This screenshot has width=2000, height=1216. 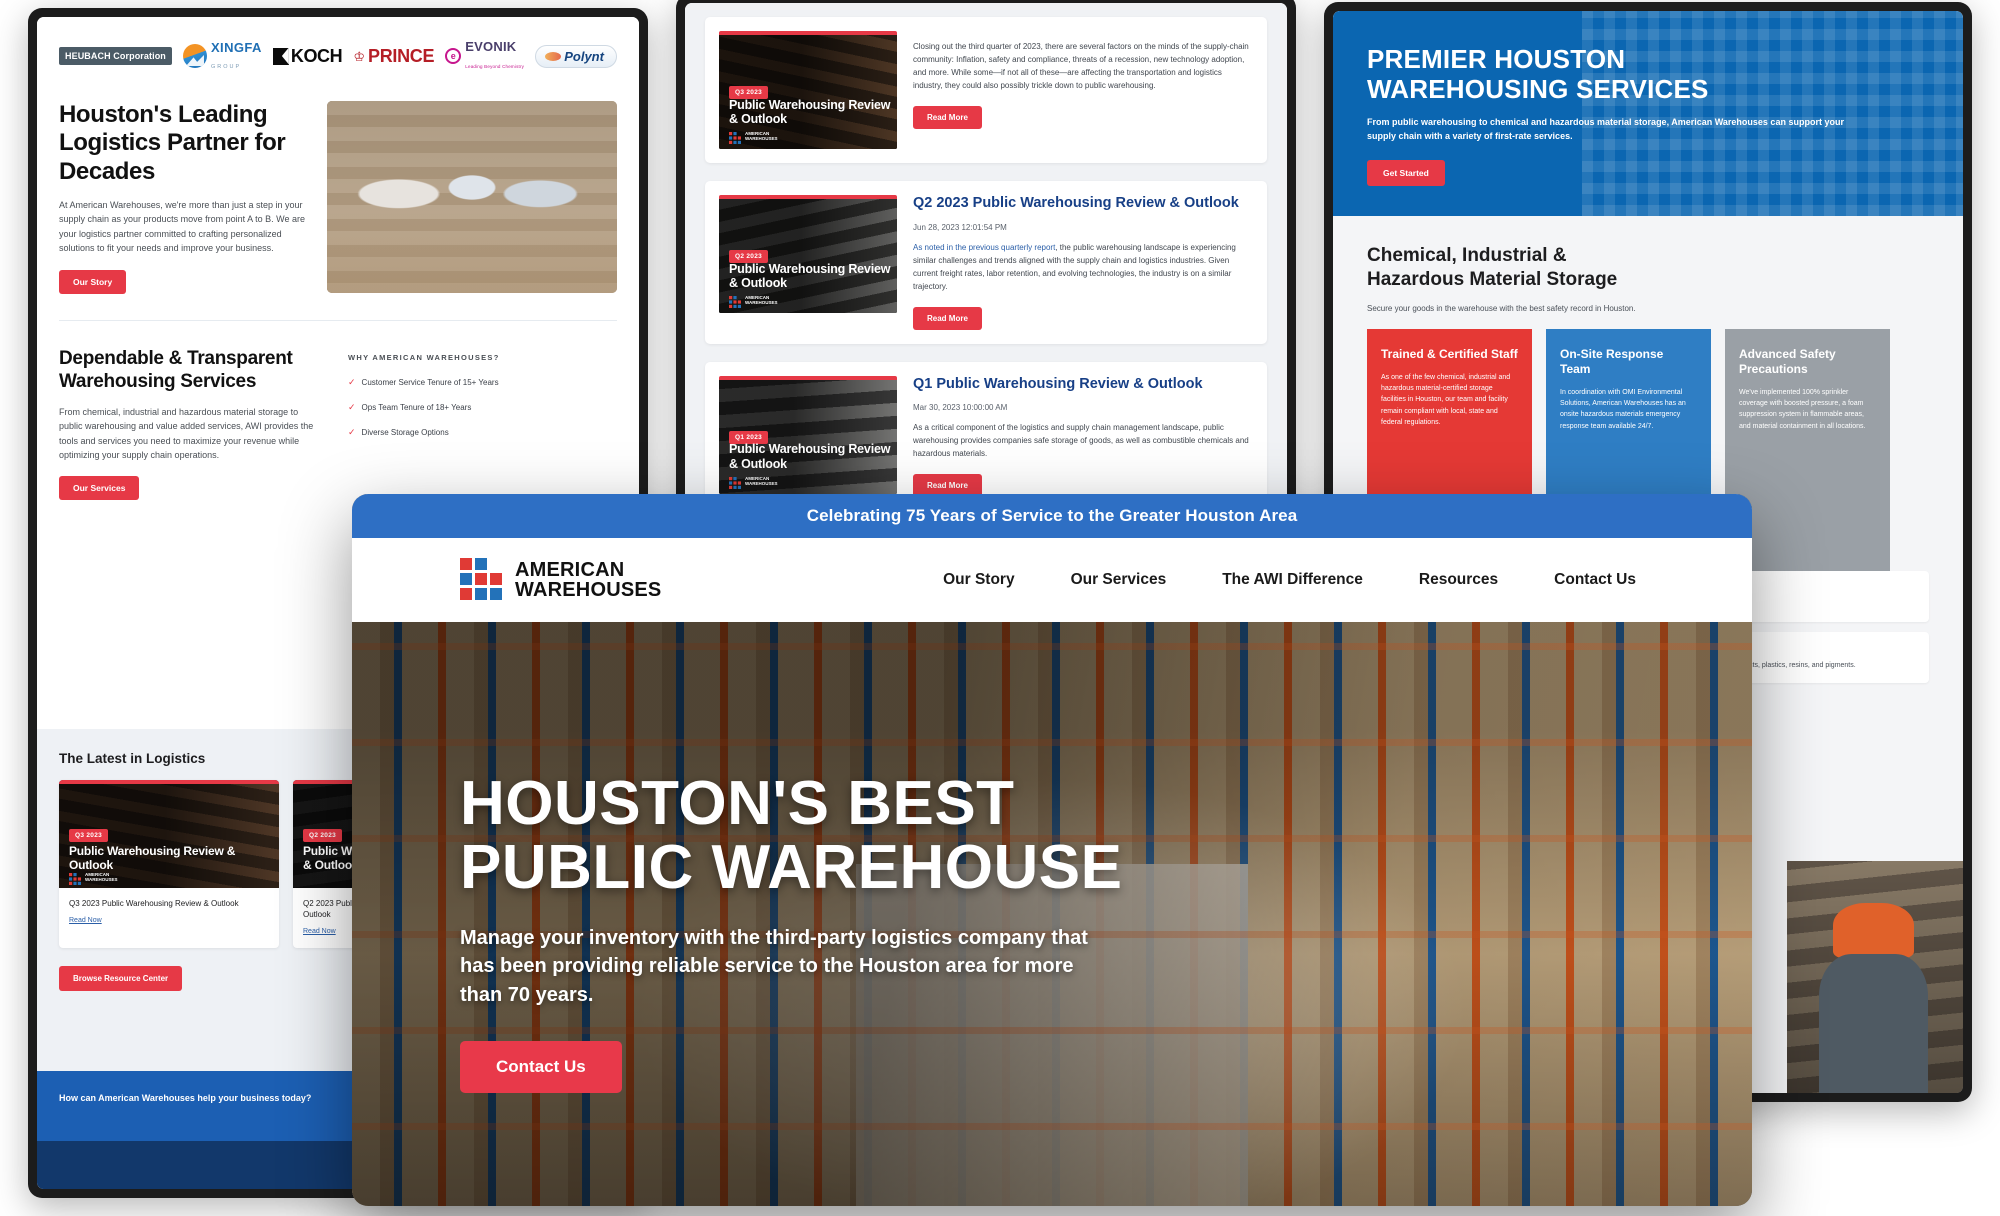 I want to click on right-hero-title: PREMIER HOUSTON WAREHOUSING SERVICES, so click(x=1648, y=74).